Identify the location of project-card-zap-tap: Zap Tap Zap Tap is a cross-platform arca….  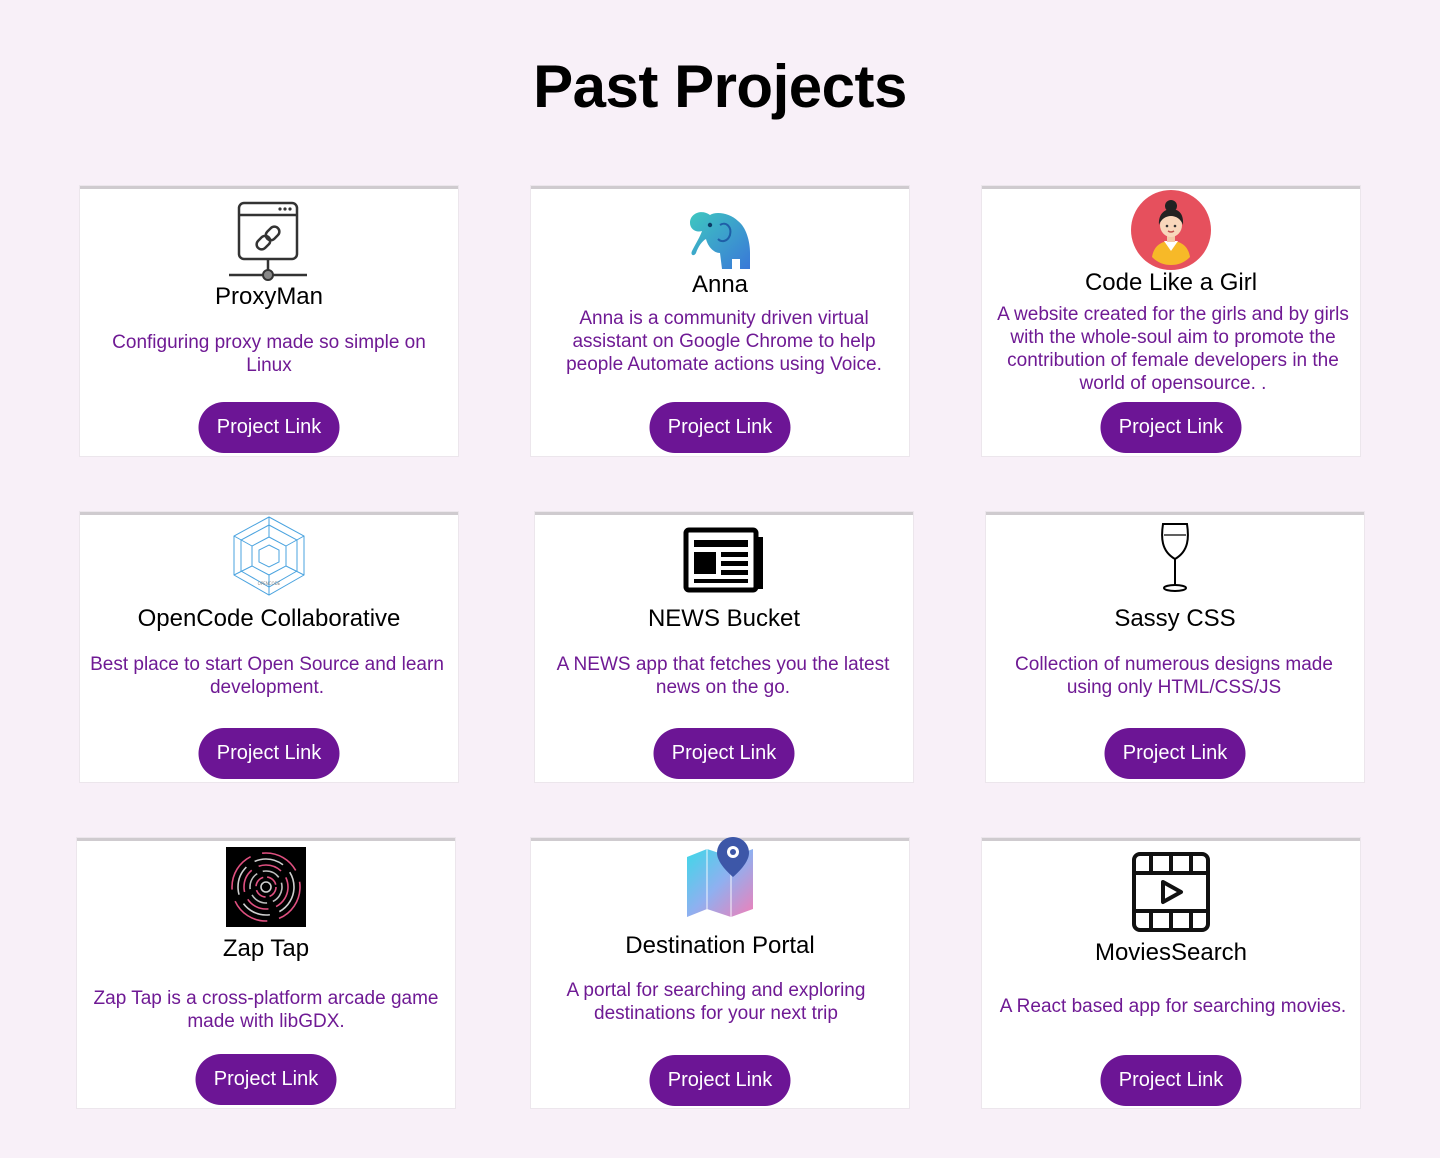
(266, 973).